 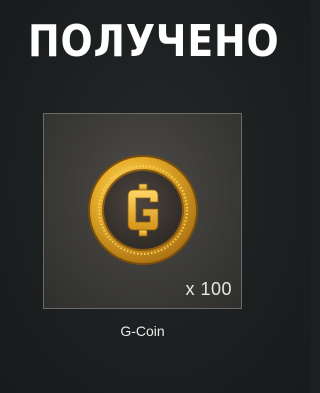 I want to click on g-coin-icon, so click(x=143, y=210).